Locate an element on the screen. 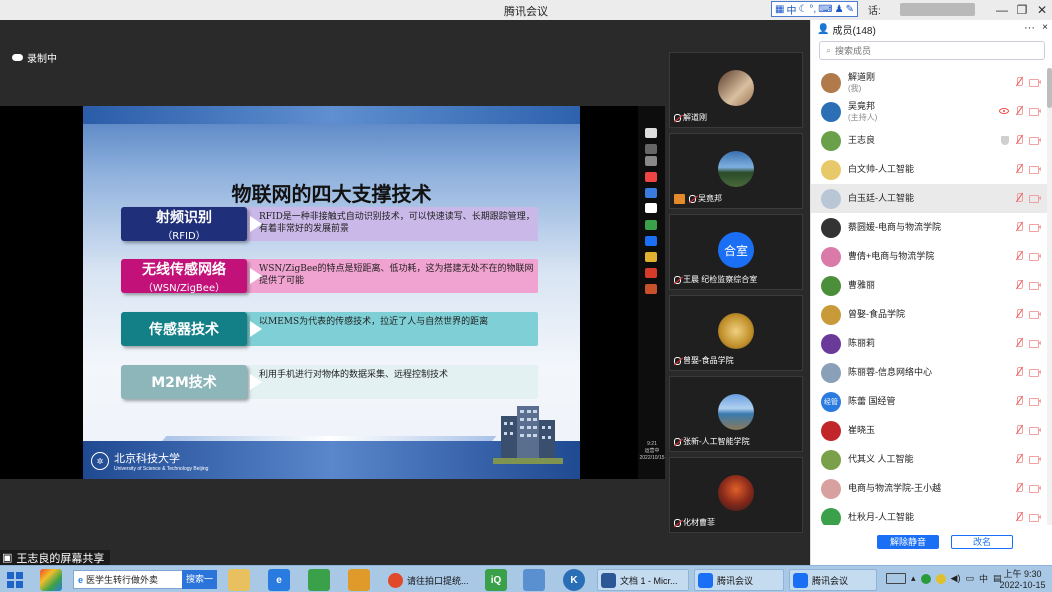  wrench-icon: ✎ is located at coordinates (850, 9).